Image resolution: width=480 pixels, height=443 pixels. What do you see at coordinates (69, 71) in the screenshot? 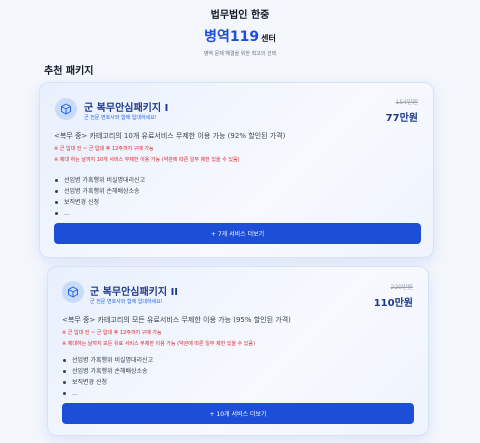
I see `section-title: 추천 패키지` at bounding box center [69, 71].